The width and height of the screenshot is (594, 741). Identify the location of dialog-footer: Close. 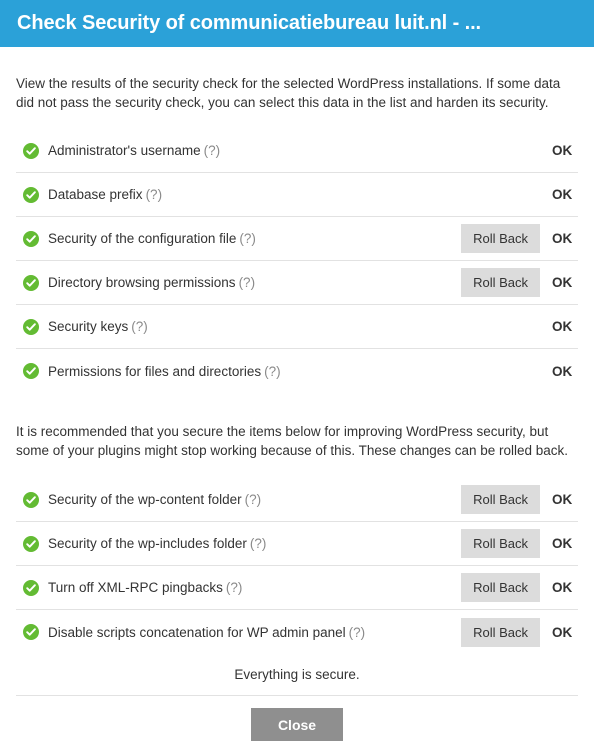
(297, 718).